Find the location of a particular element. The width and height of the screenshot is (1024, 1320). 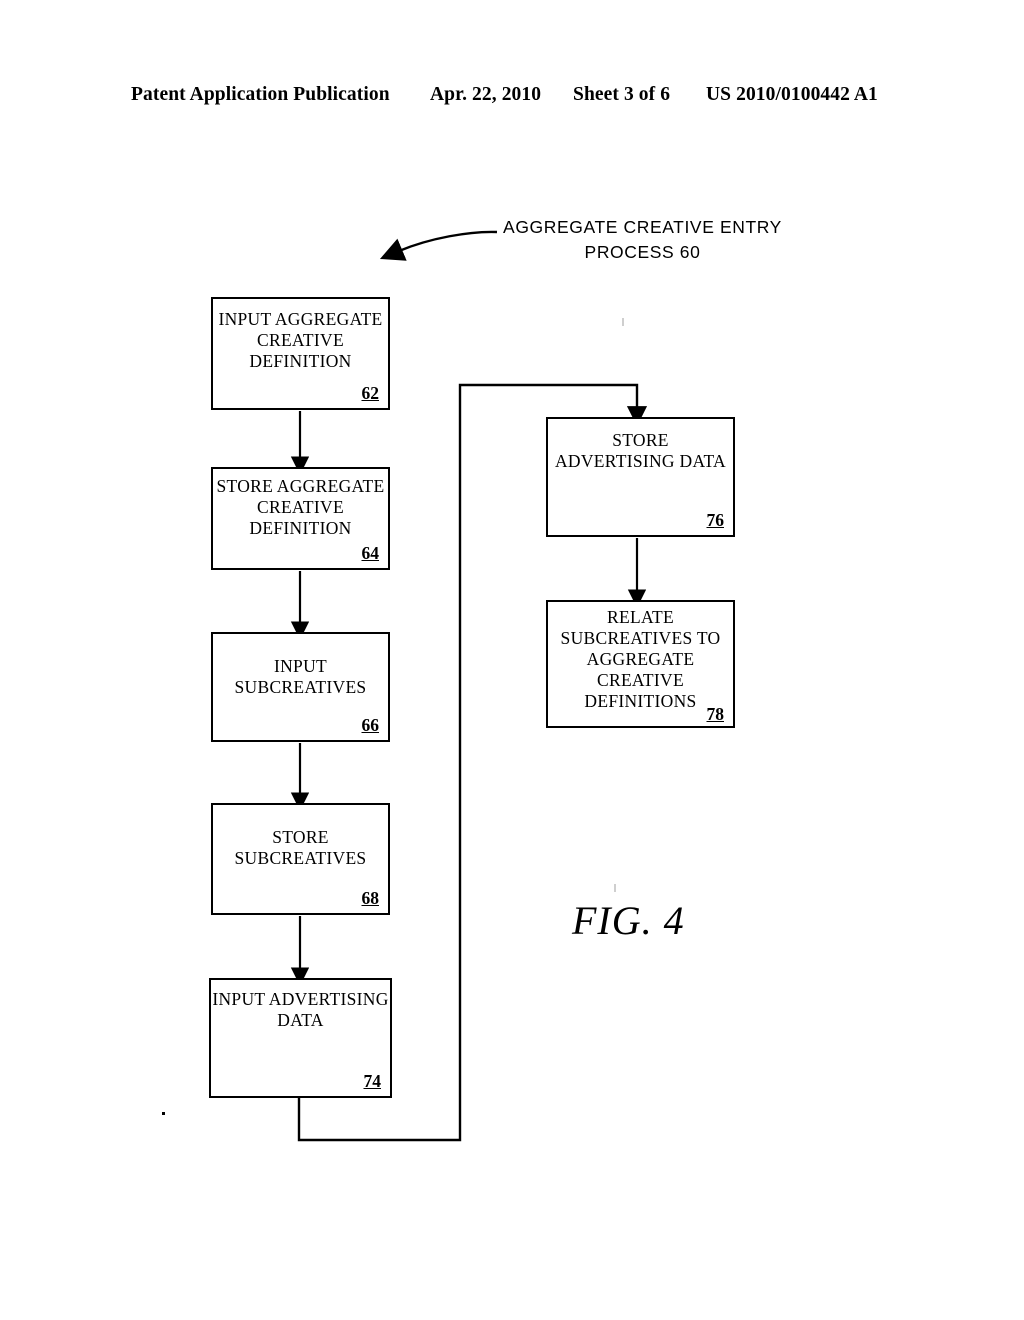

flow-box-68-reference-numeral: 68 is located at coordinates (370, 898).